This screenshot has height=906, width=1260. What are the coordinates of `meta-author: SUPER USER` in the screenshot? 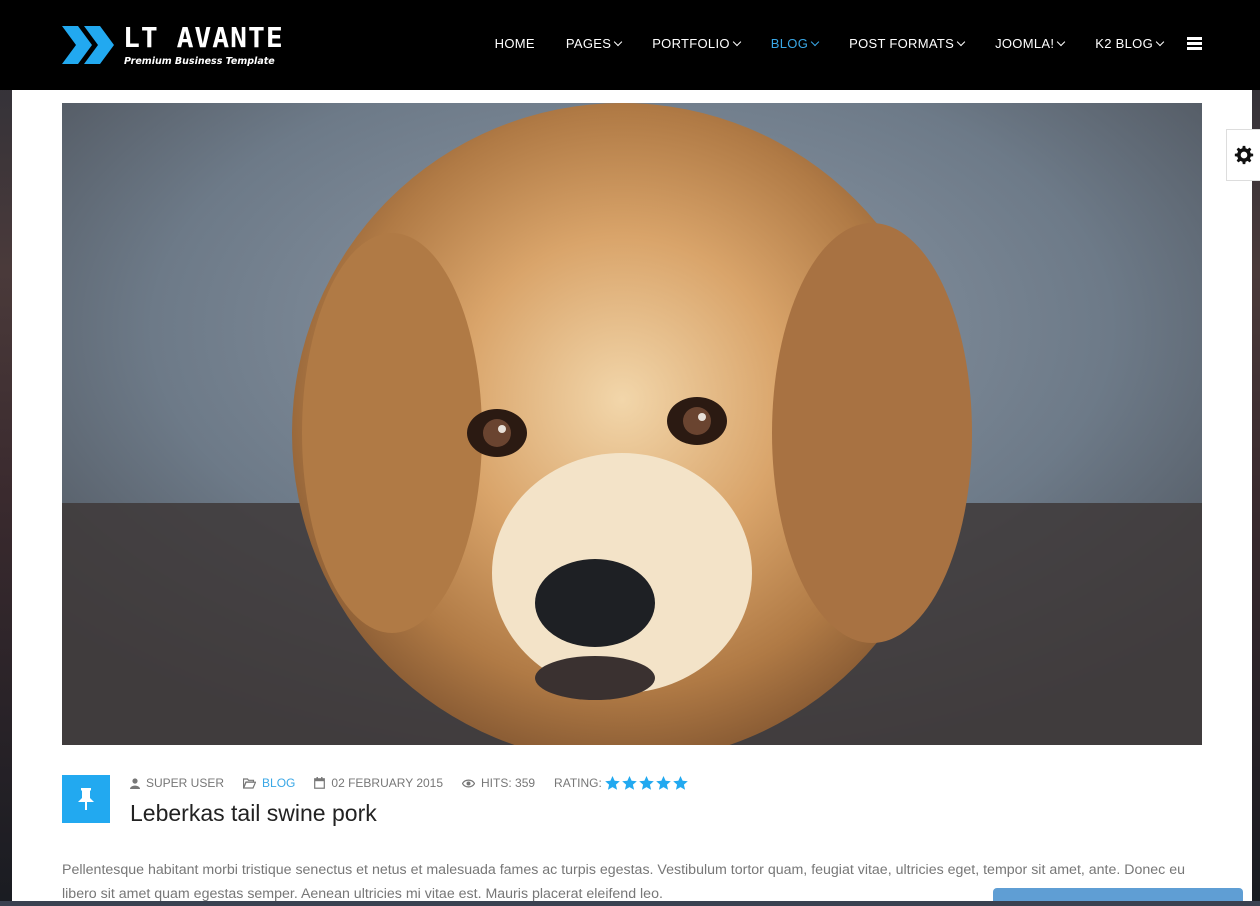 It's located at (177, 783).